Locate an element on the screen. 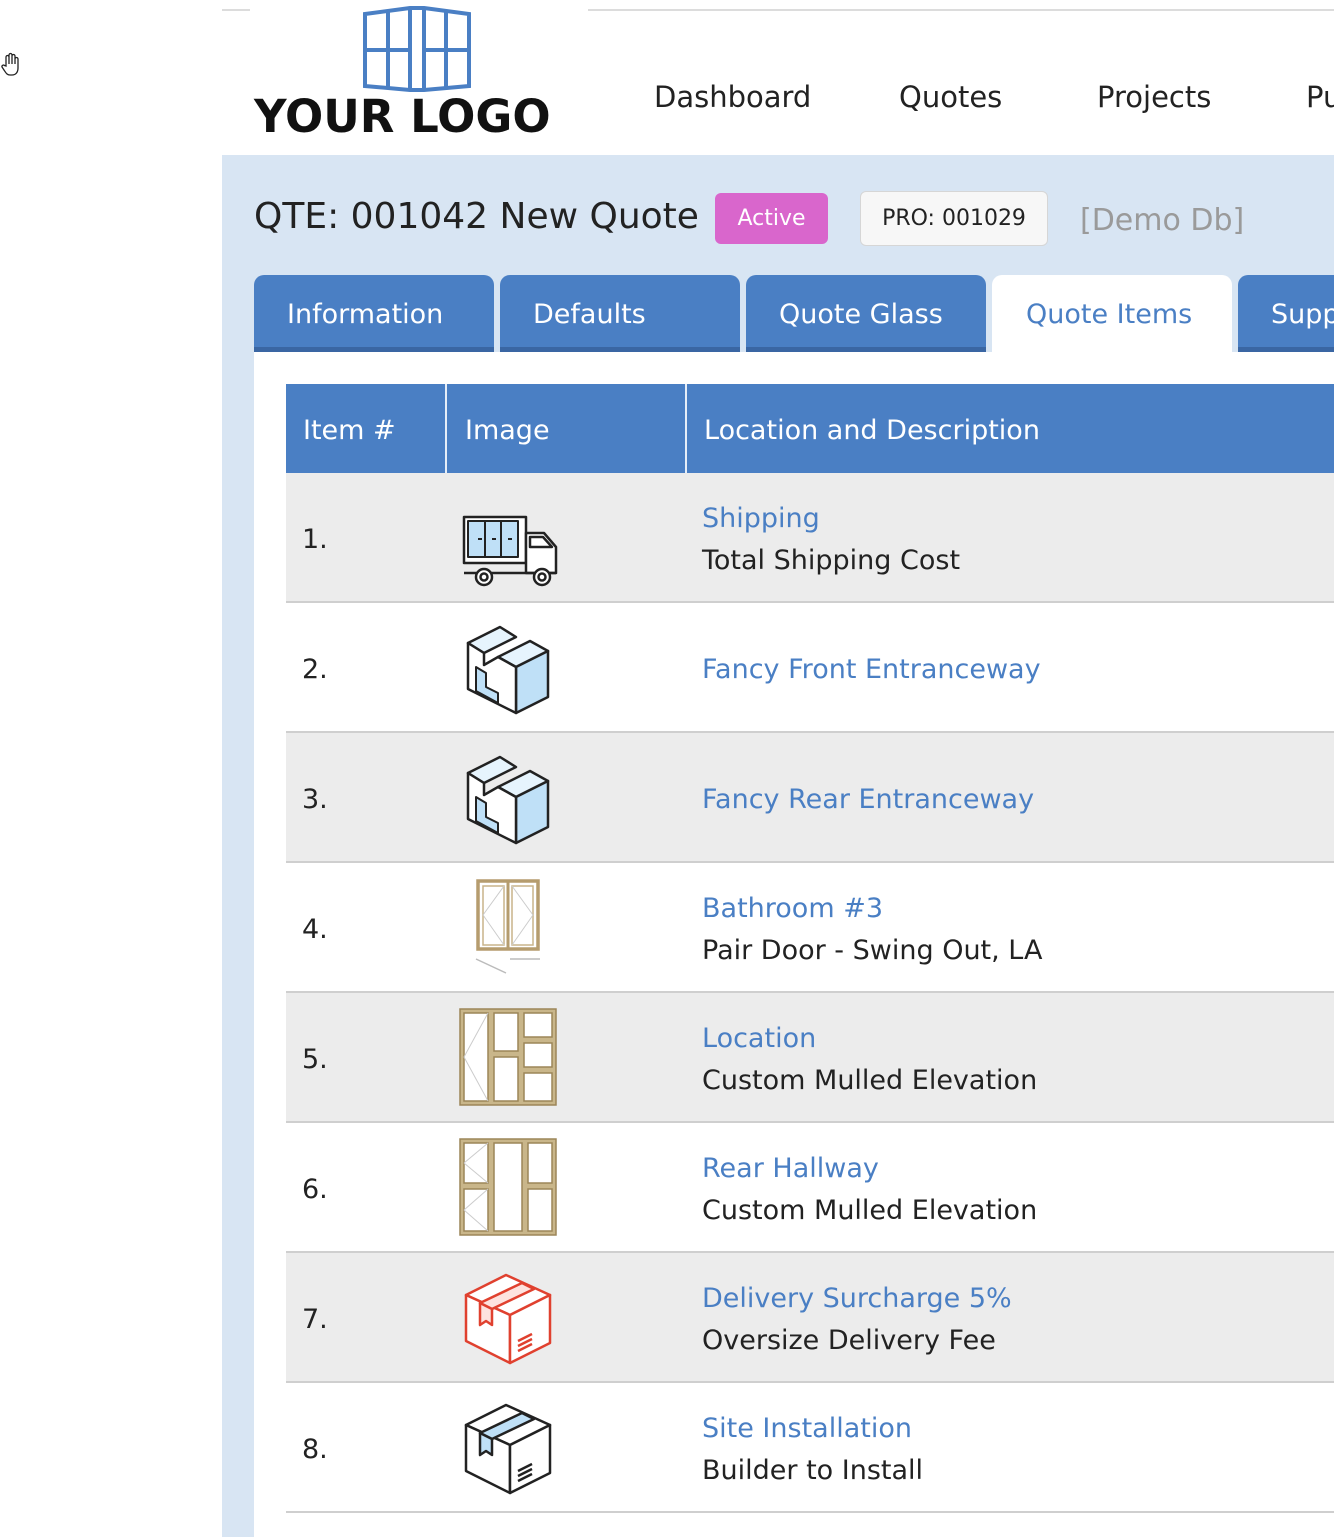 The image size is (1334, 1537). column-header-image: Image is located at coordinates (507, 428).